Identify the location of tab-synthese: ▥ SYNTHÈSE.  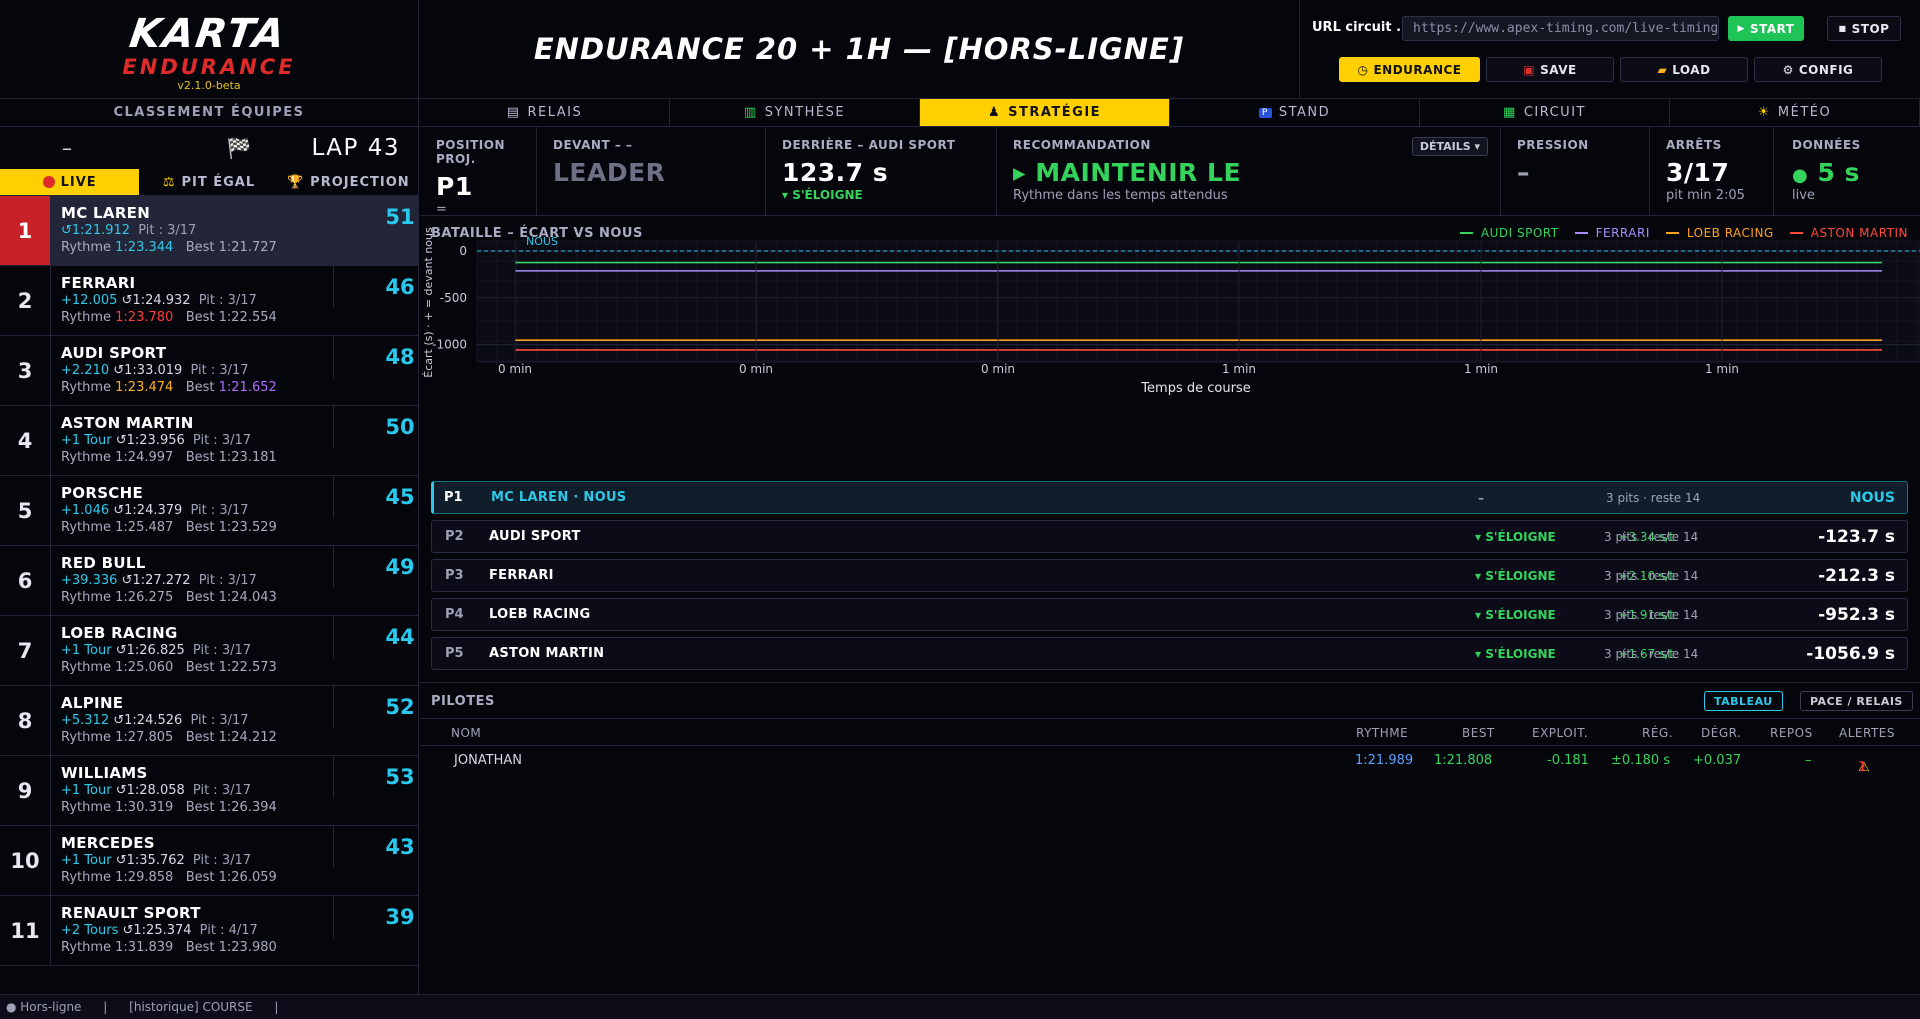
(795, 112).